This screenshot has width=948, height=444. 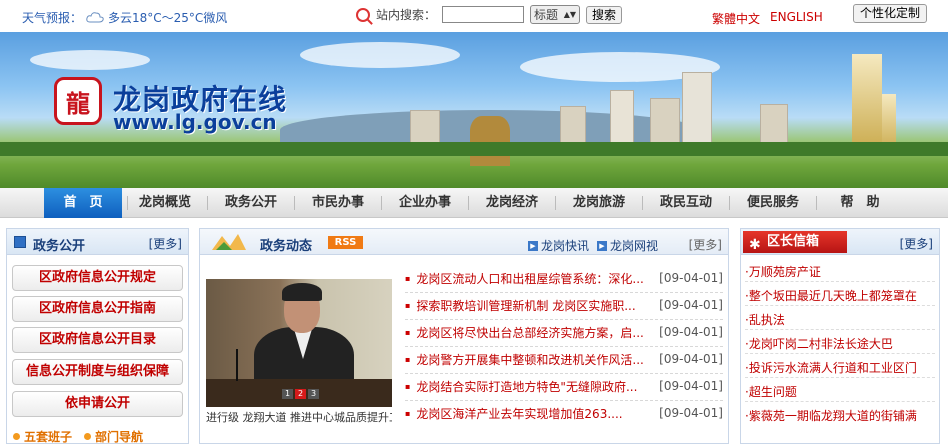 I want to click on news-item: ▪ 龙岗区海洋产业去年实现增加值263.... [09-04-01], so click(x=564, y=413).